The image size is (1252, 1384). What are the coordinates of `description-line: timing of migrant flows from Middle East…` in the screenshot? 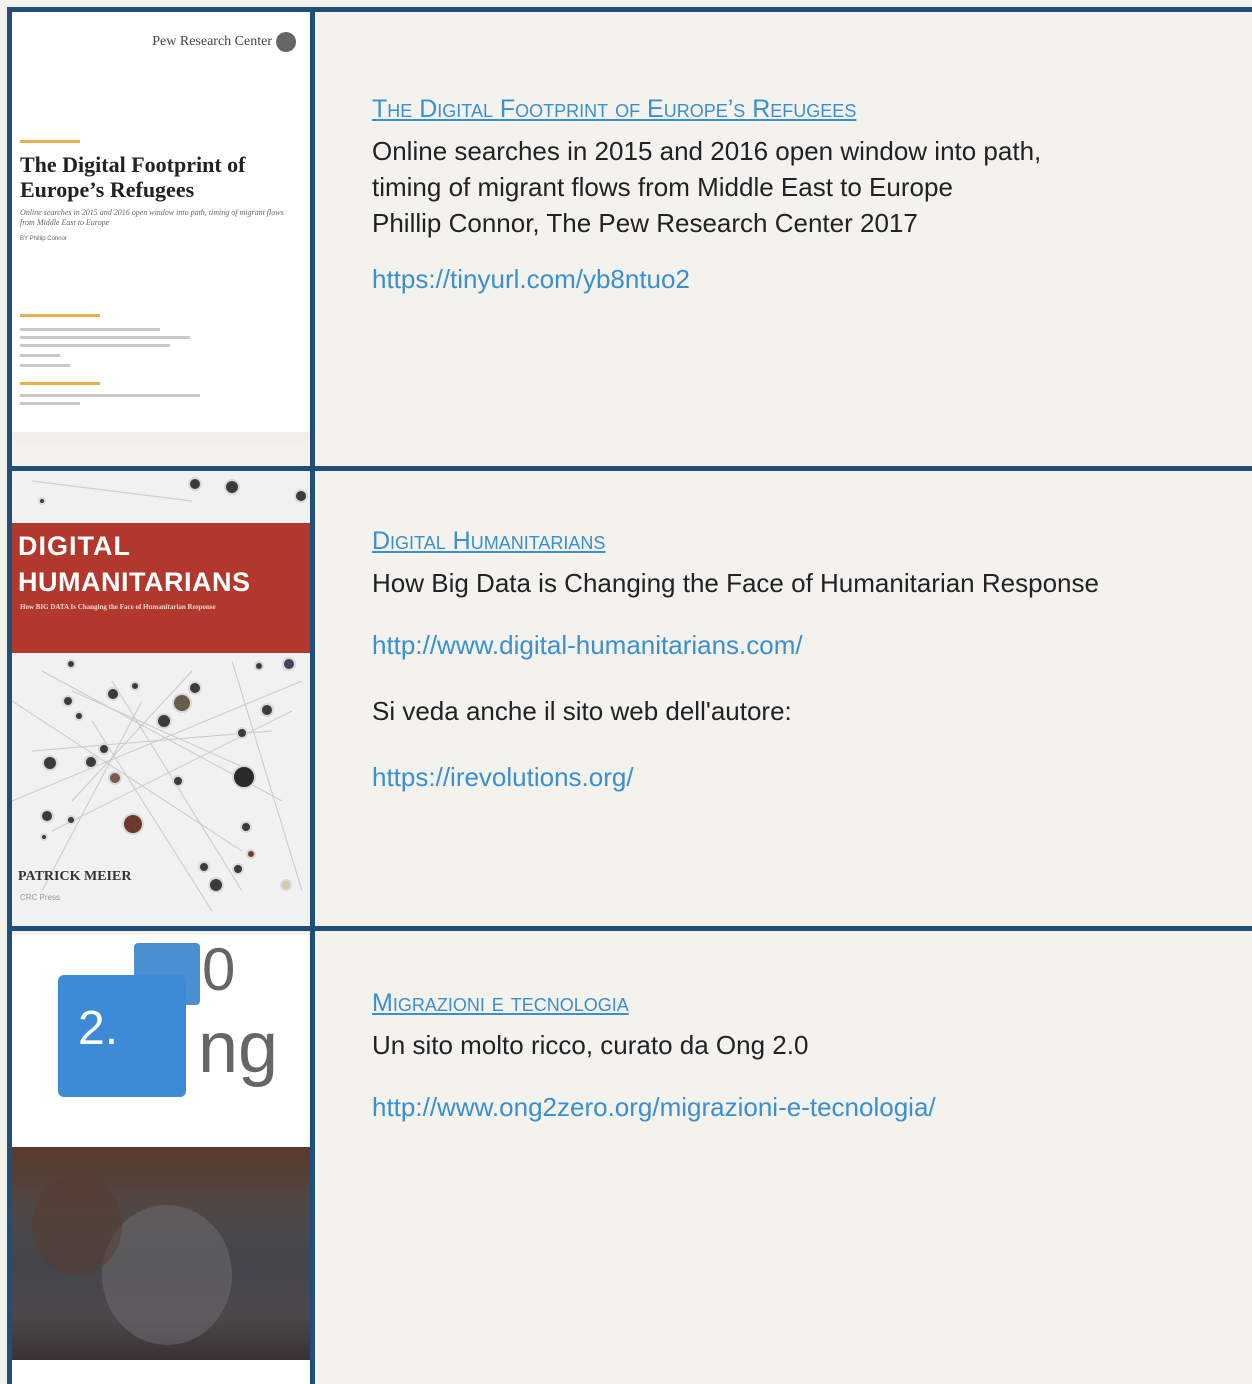 It's located at (662, 187).